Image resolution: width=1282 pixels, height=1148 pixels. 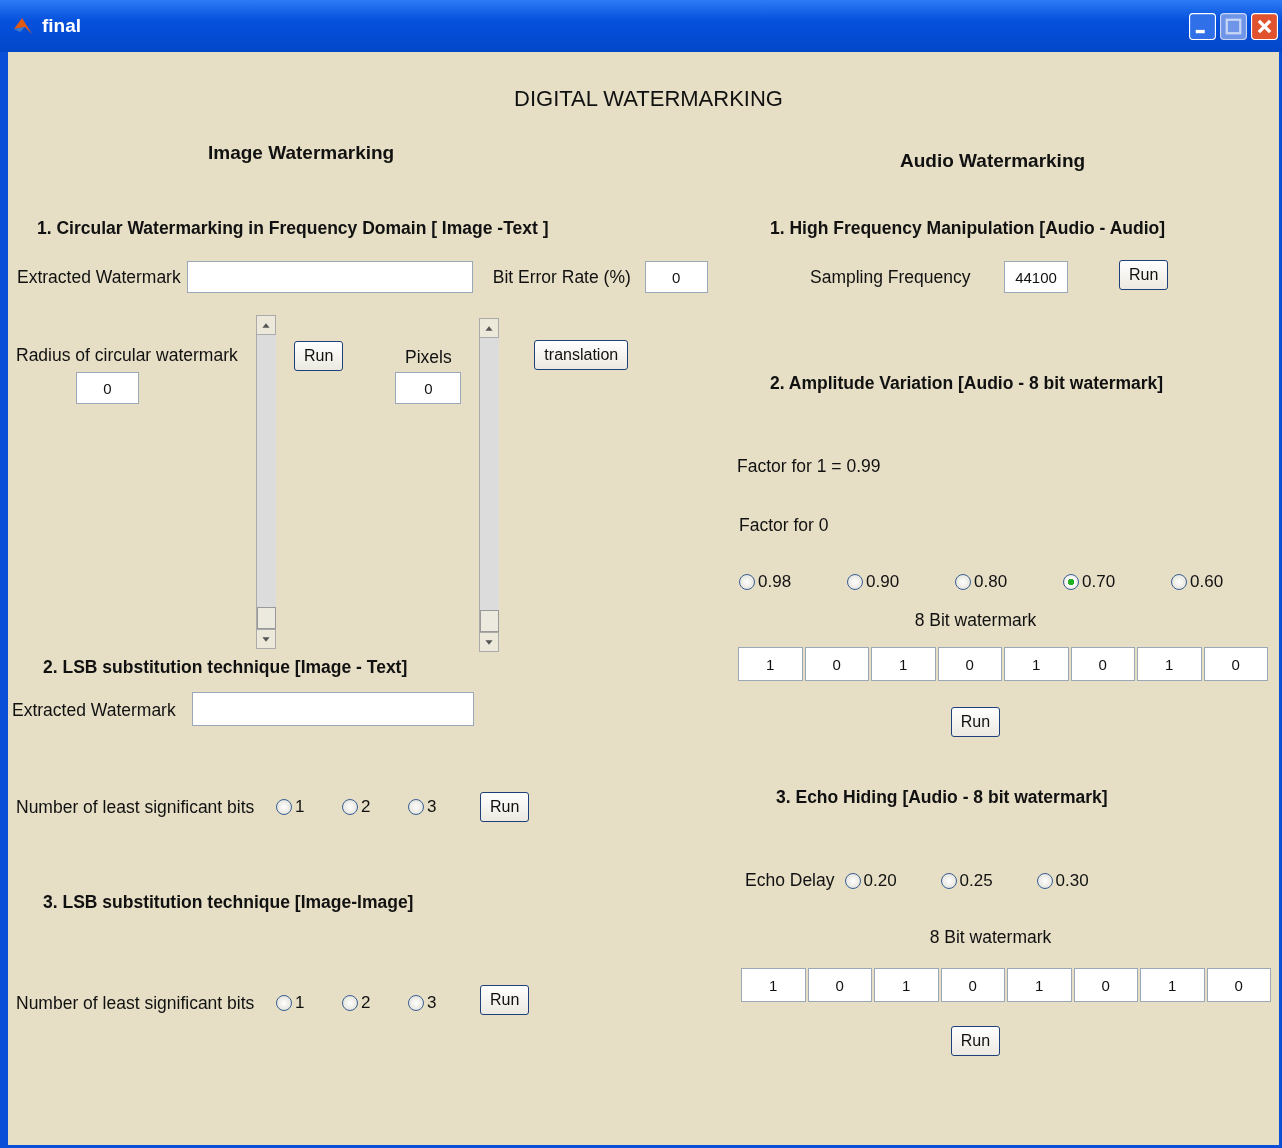 I want to click on radio-option: 0.20, so click(x=892, y=880).